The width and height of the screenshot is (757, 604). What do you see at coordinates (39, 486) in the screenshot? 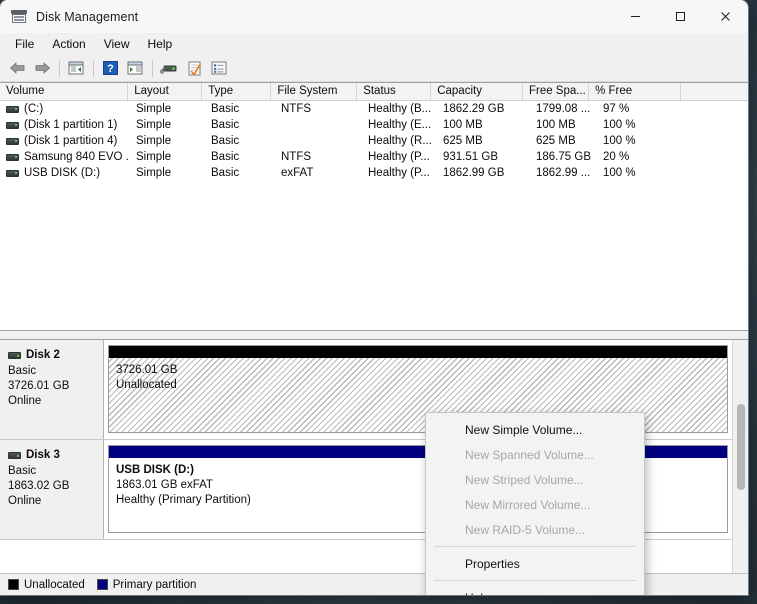
I see `disk-size: 1863.02 GB` at bounding box center [39, 486].